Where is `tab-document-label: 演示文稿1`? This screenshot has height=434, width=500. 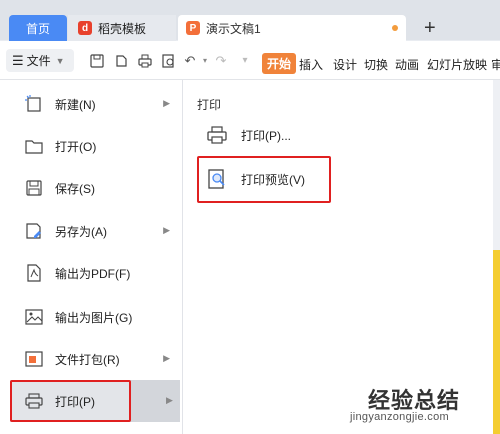
tab-document-label: 演示文稿1 is located at coordinates (233, 28).